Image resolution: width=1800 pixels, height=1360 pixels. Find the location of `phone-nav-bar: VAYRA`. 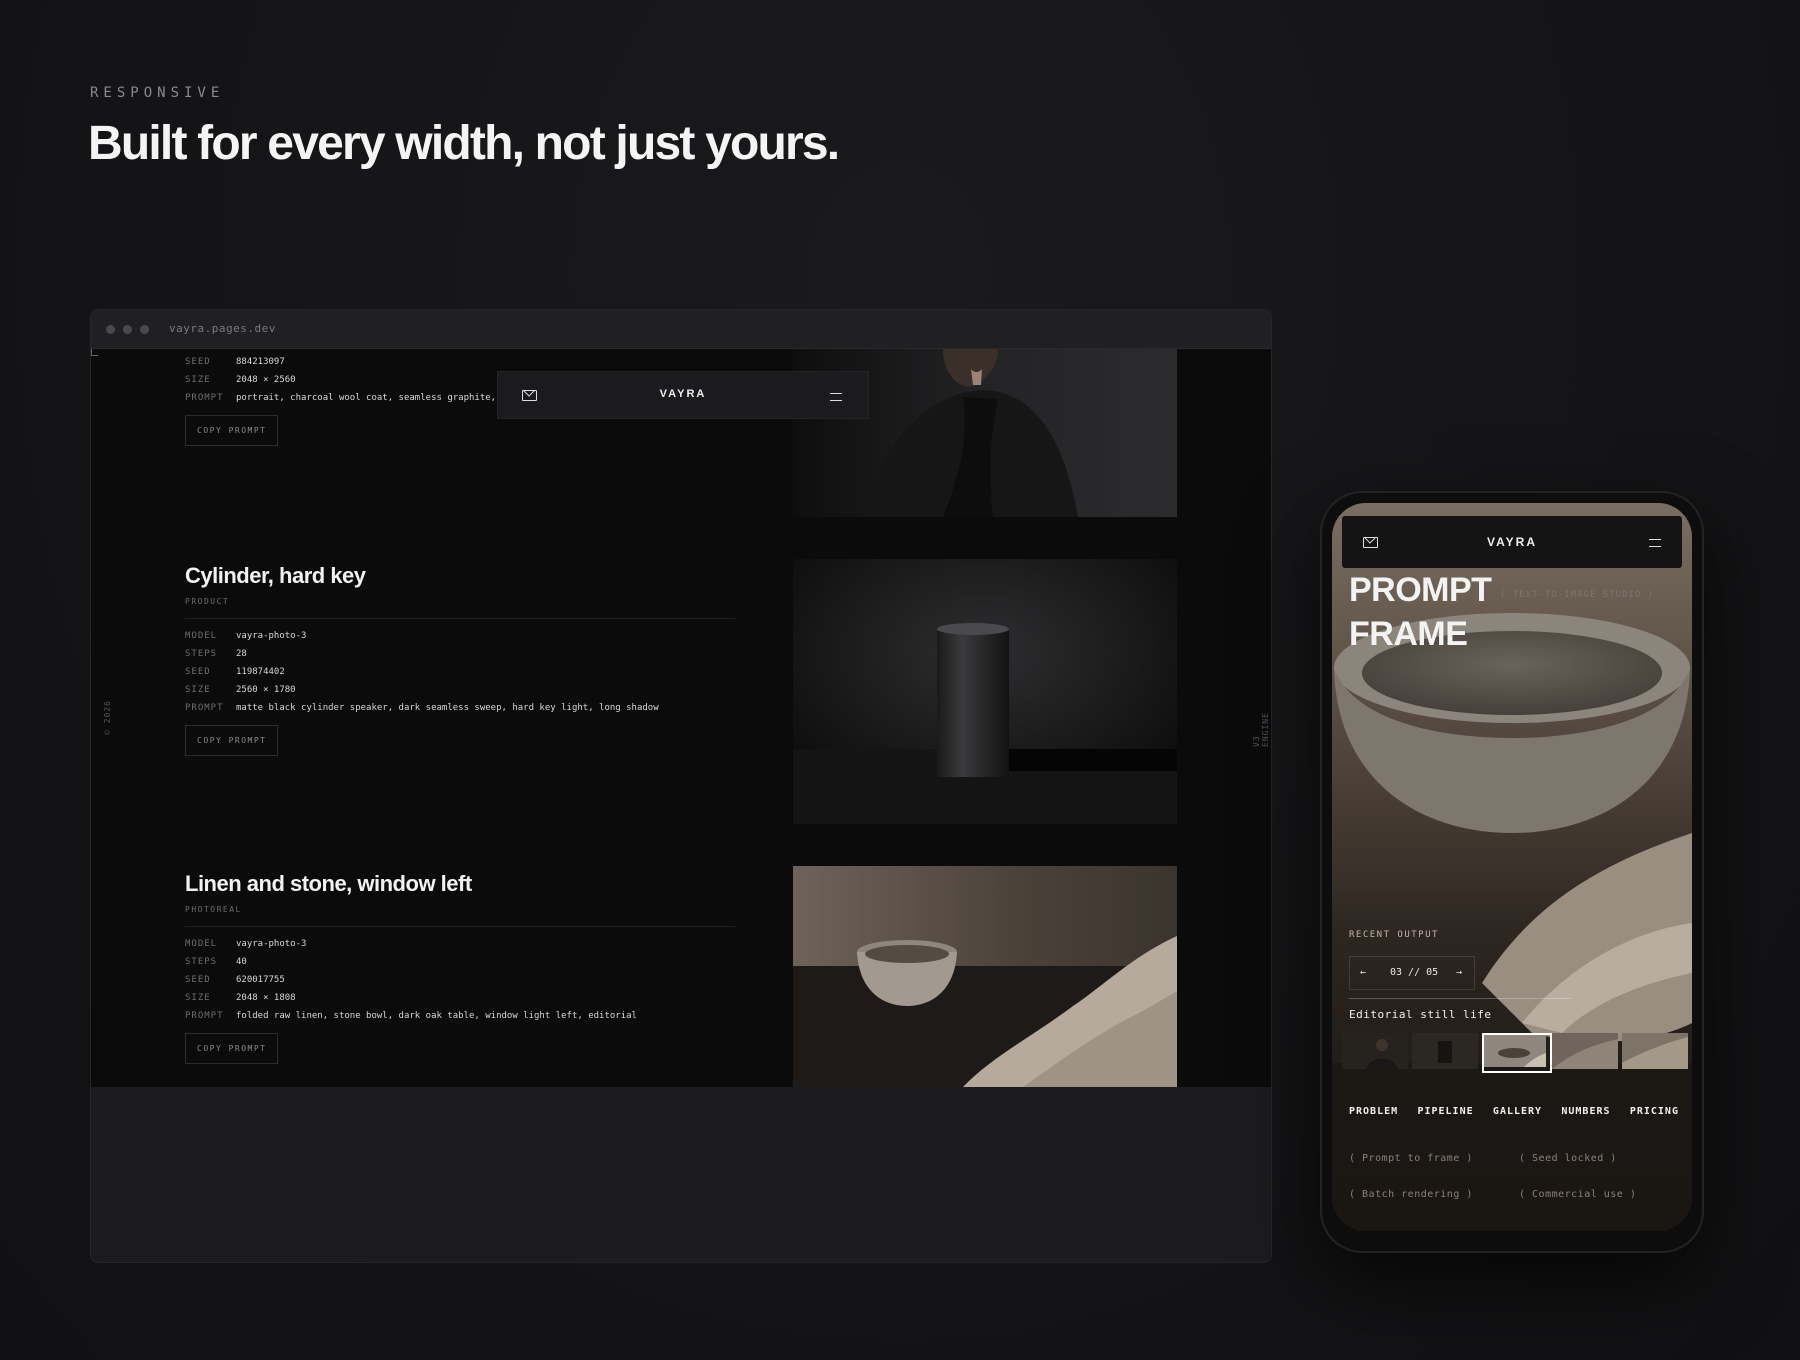

phone-nav-bar: VAYRA is located at coordinates (1512, 542).